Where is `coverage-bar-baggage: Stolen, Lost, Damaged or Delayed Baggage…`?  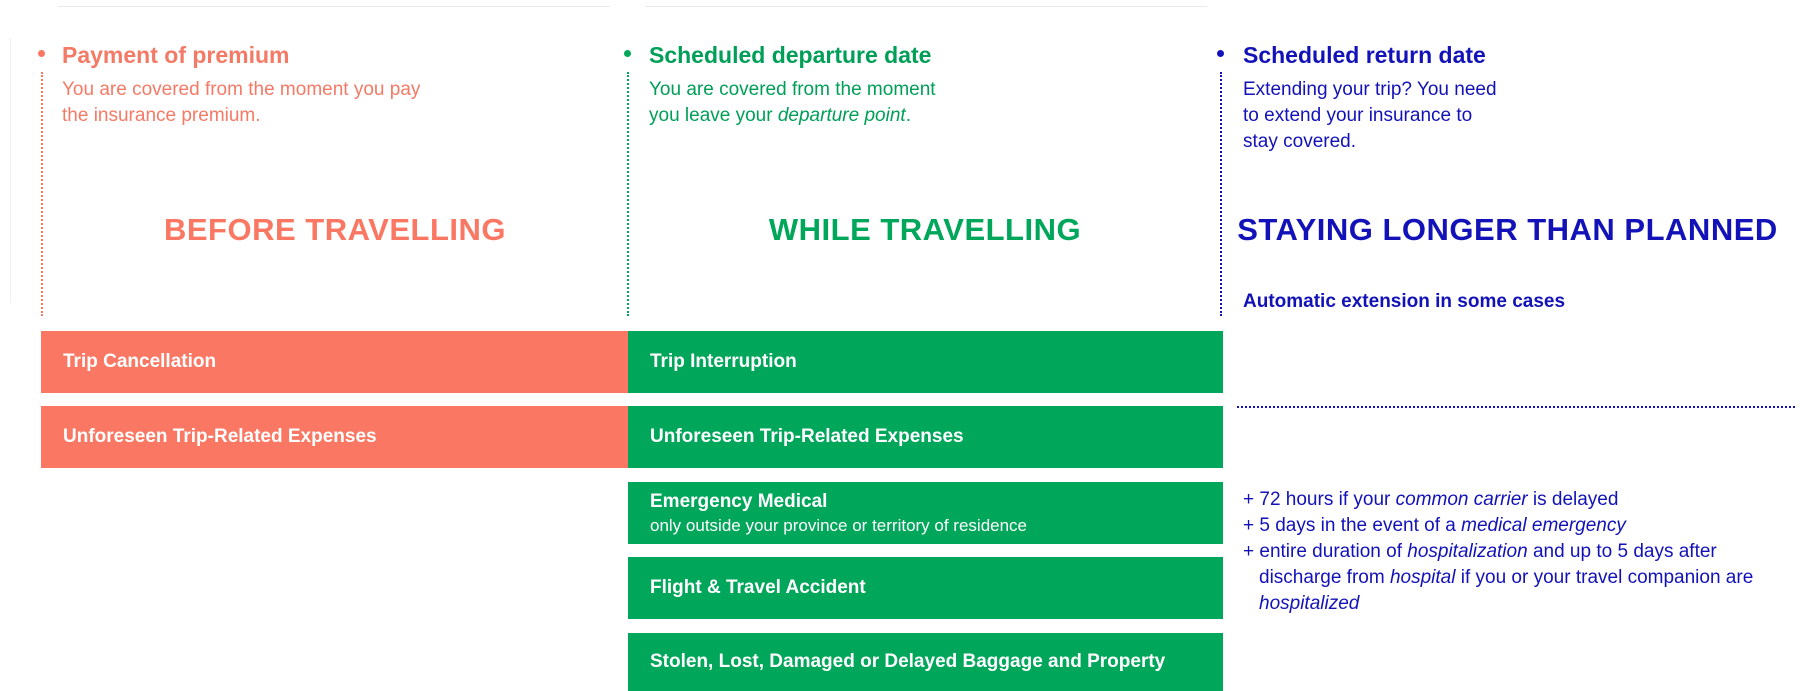
coverage-bar-baggage: Stolen, Lost, Damaged or Delayed Baggage… is located at coordinates (925, 662).